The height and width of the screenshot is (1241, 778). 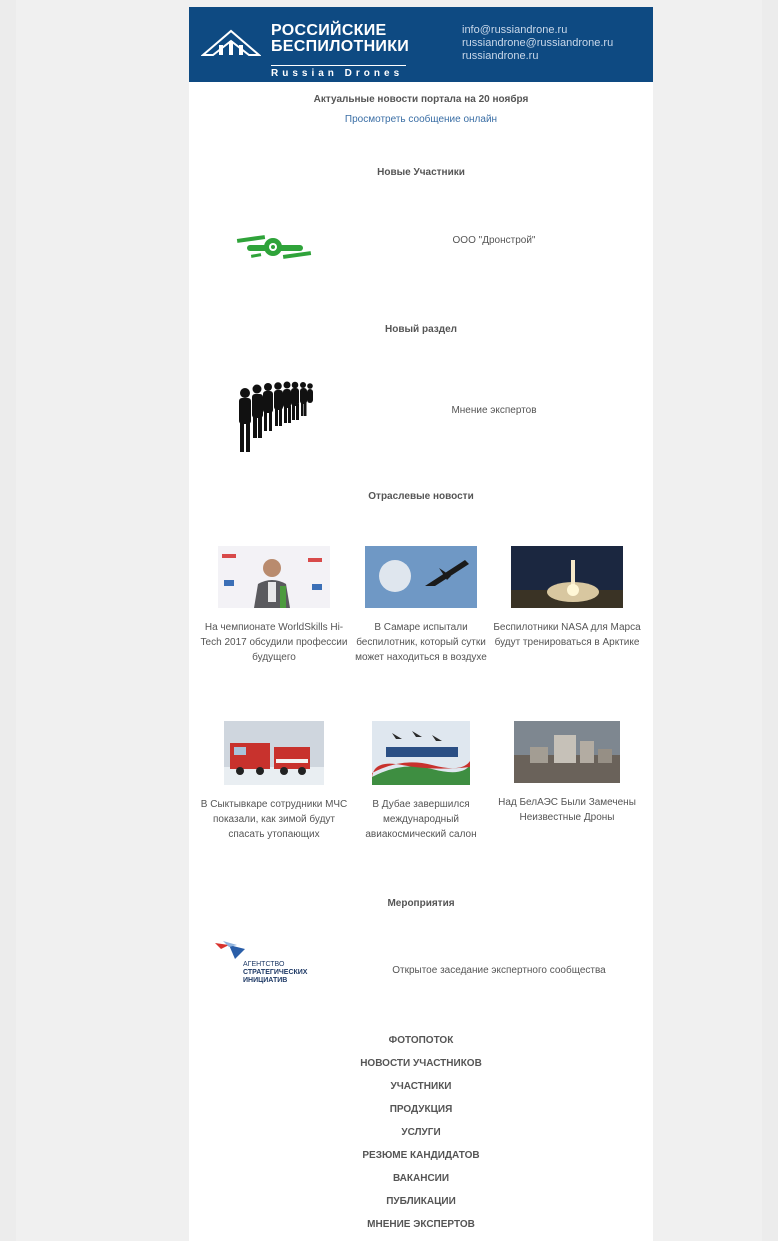 What do you see at coordinates (338, 72) in the screenshot?
I see `logo-subtitle: Russian Drones` at bounding box center [338, 72].